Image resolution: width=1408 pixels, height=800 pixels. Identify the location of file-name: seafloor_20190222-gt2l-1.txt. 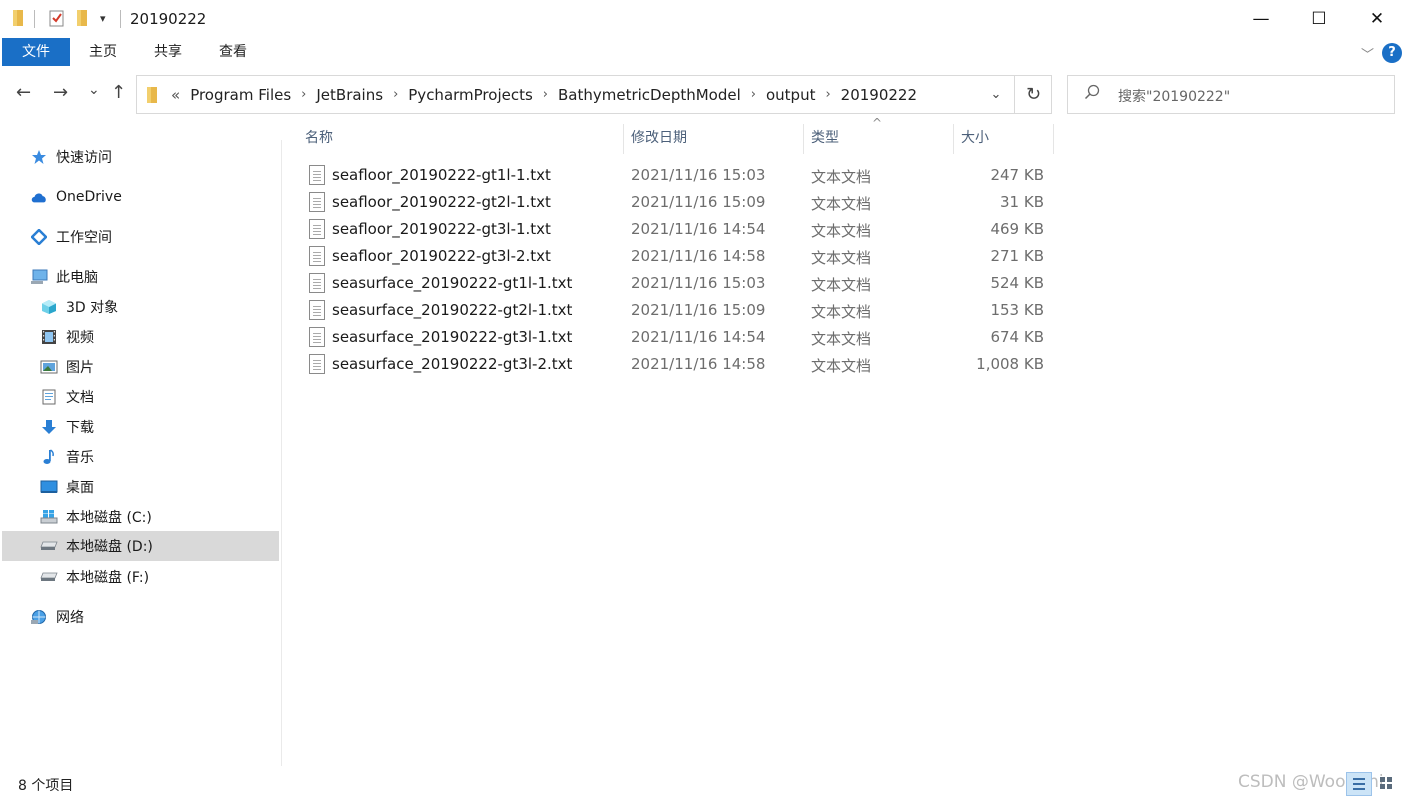
(441, 202).